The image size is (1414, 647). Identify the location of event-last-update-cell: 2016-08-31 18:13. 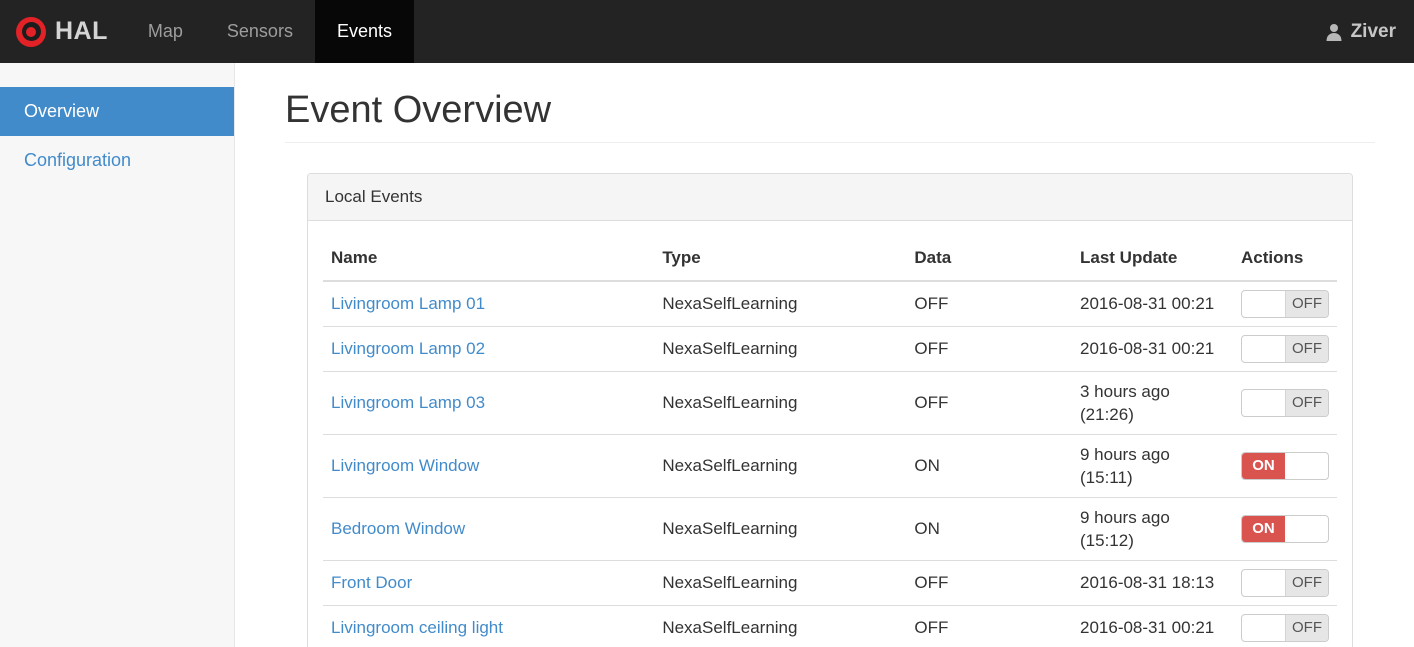
(1152, 582).